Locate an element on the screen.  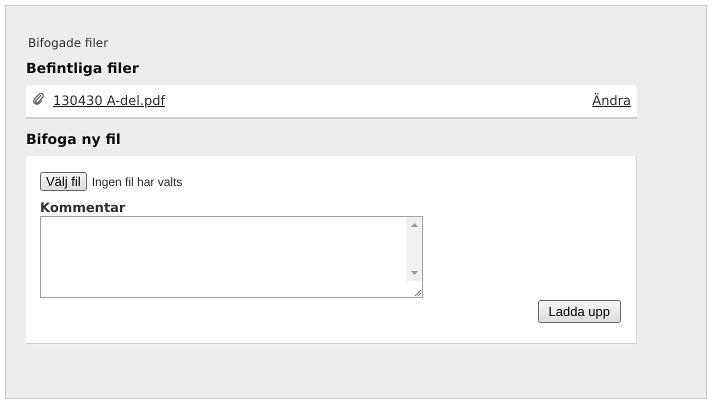
change-link: Ändra is located at coordinates (611, 101).